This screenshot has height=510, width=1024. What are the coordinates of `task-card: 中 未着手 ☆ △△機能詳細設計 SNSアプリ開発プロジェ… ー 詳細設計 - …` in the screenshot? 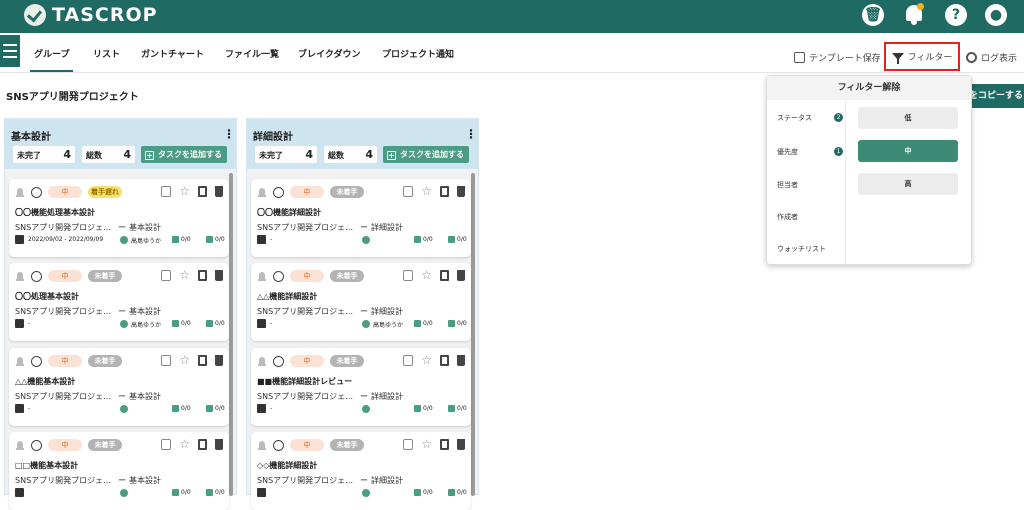 It's located at (361, 302).